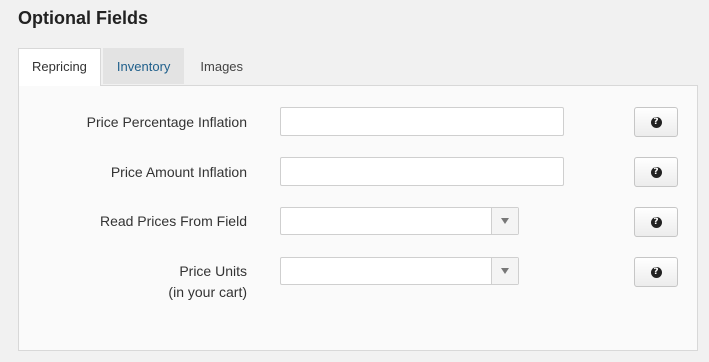  What do you see at coordinates (422, 171) in the screenshot?
I see `price-amount-inflation-input` at bounding box center [422, 171].